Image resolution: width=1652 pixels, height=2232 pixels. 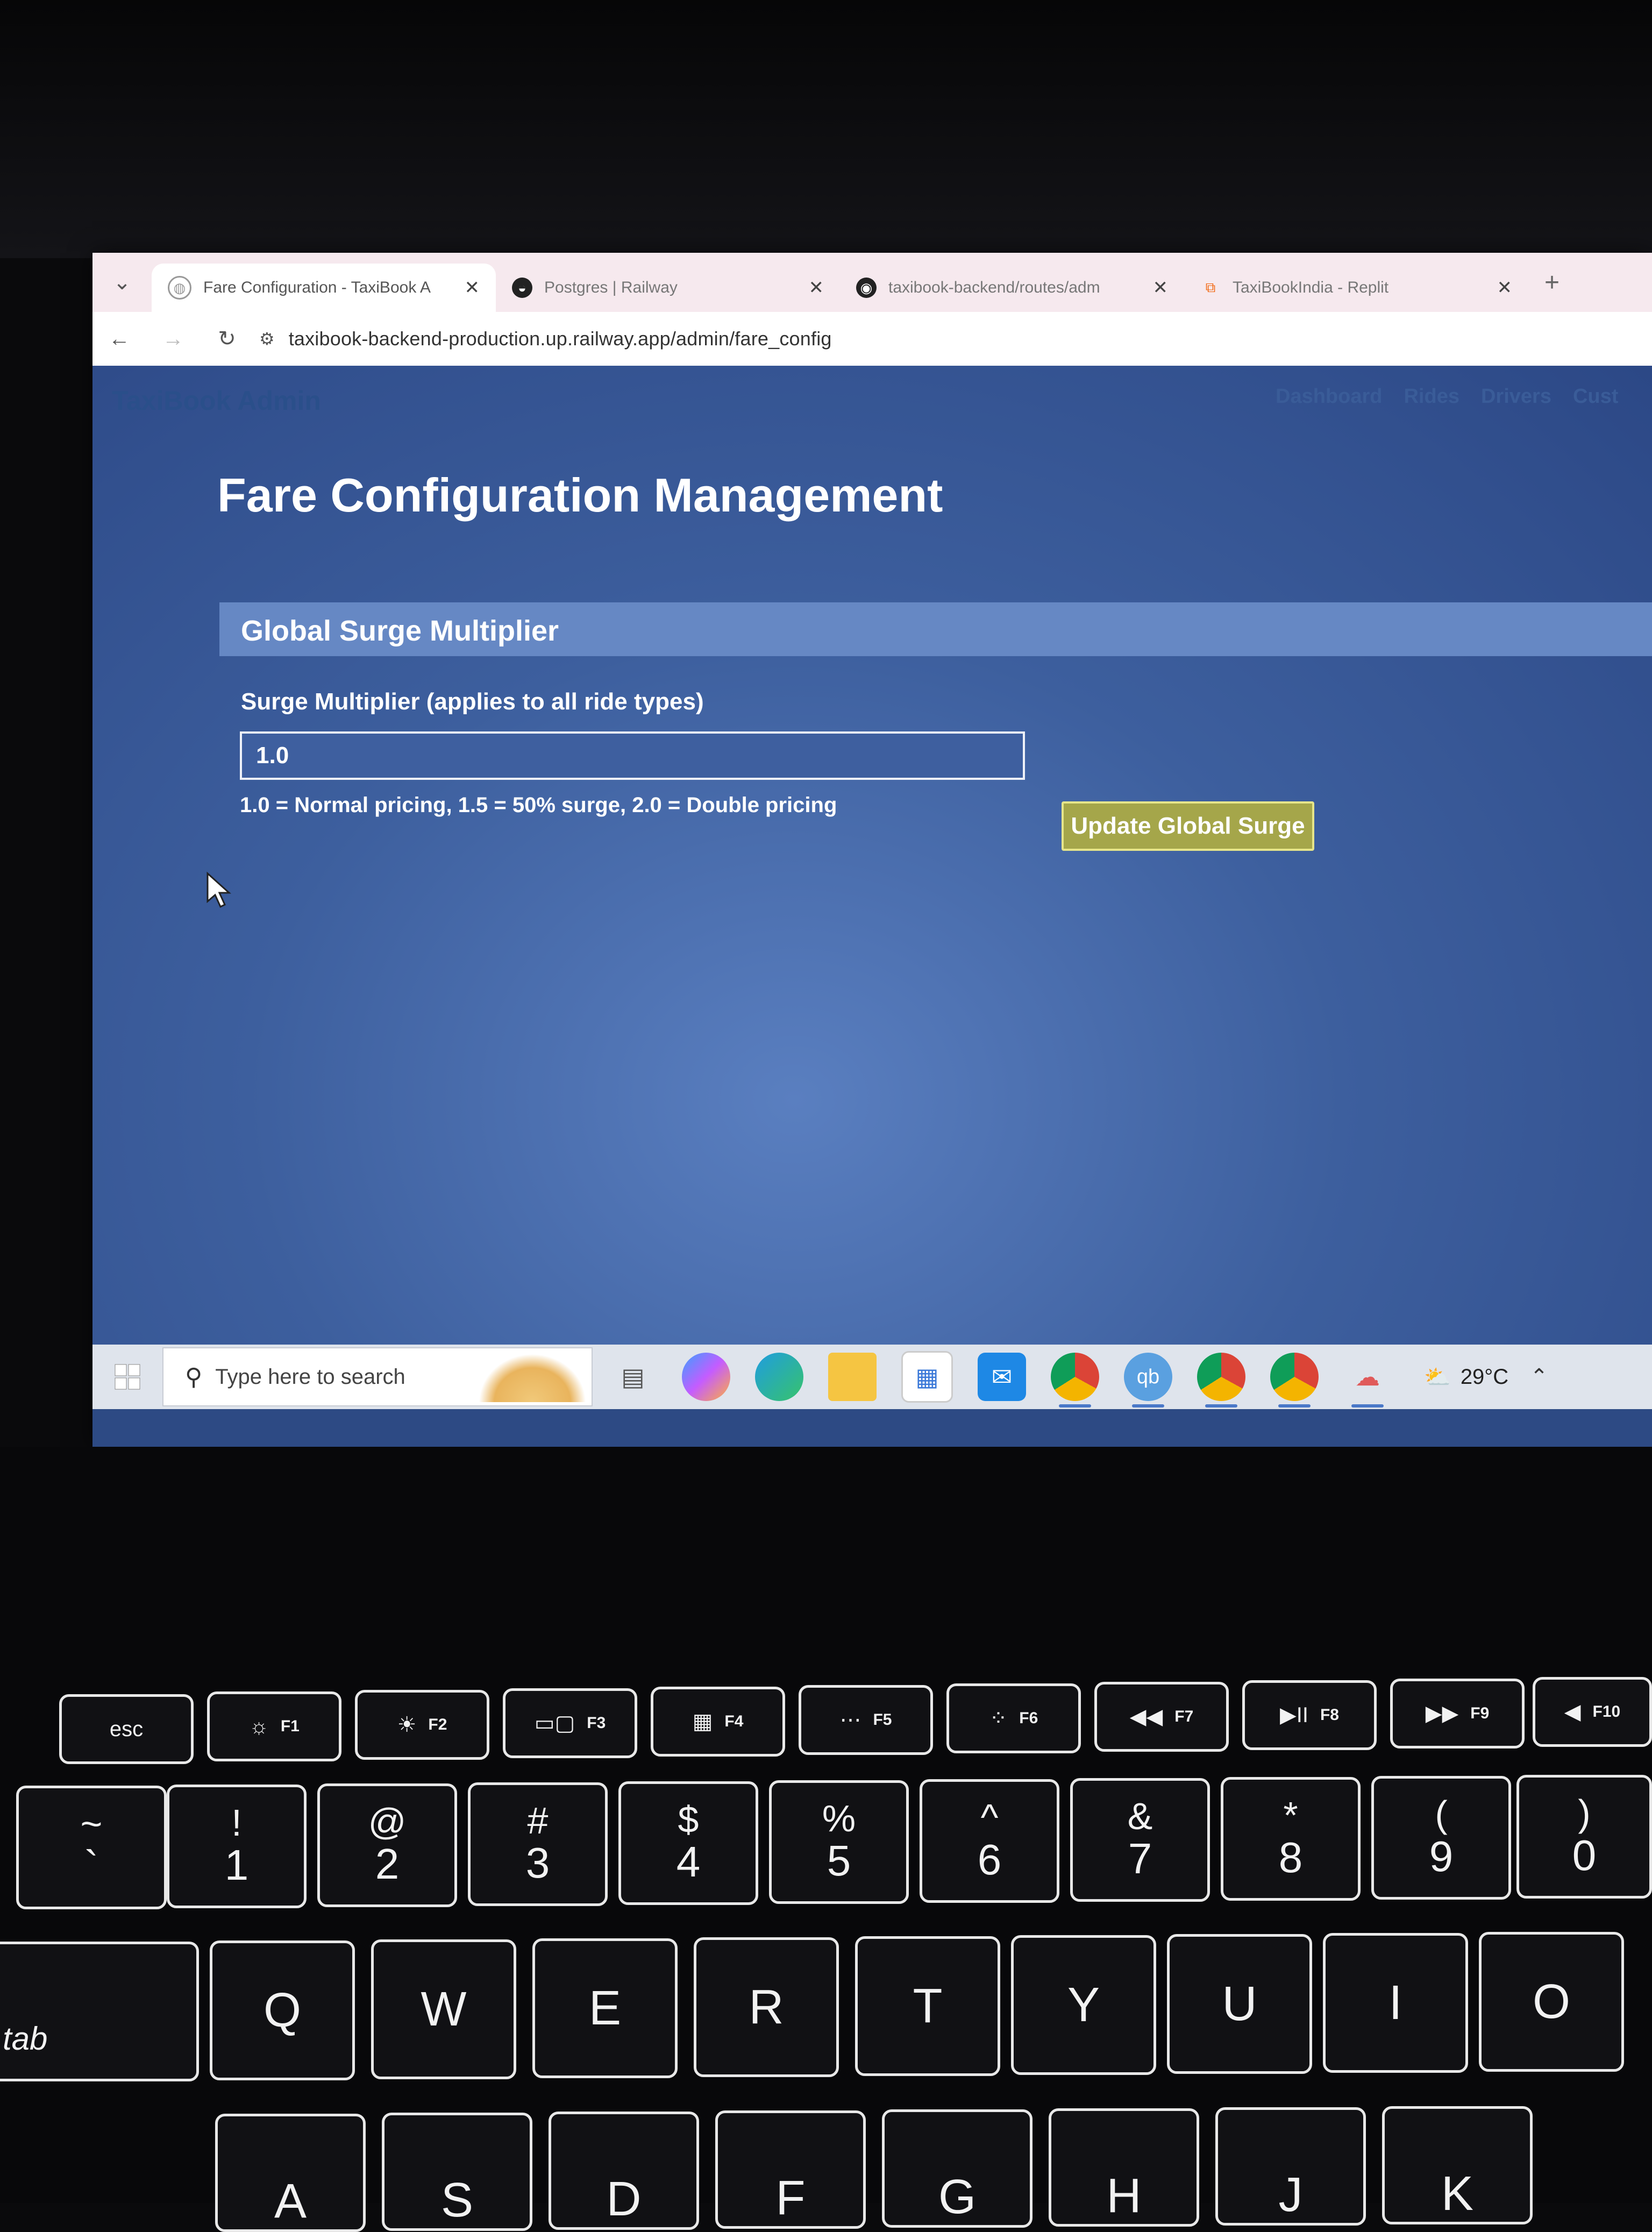 What do you see at coordinates (668, 288) in the screenshot?
I see `tab-postgres-railway: ◒ Postgres | Railway ✕` at bounding box center [668, 288].